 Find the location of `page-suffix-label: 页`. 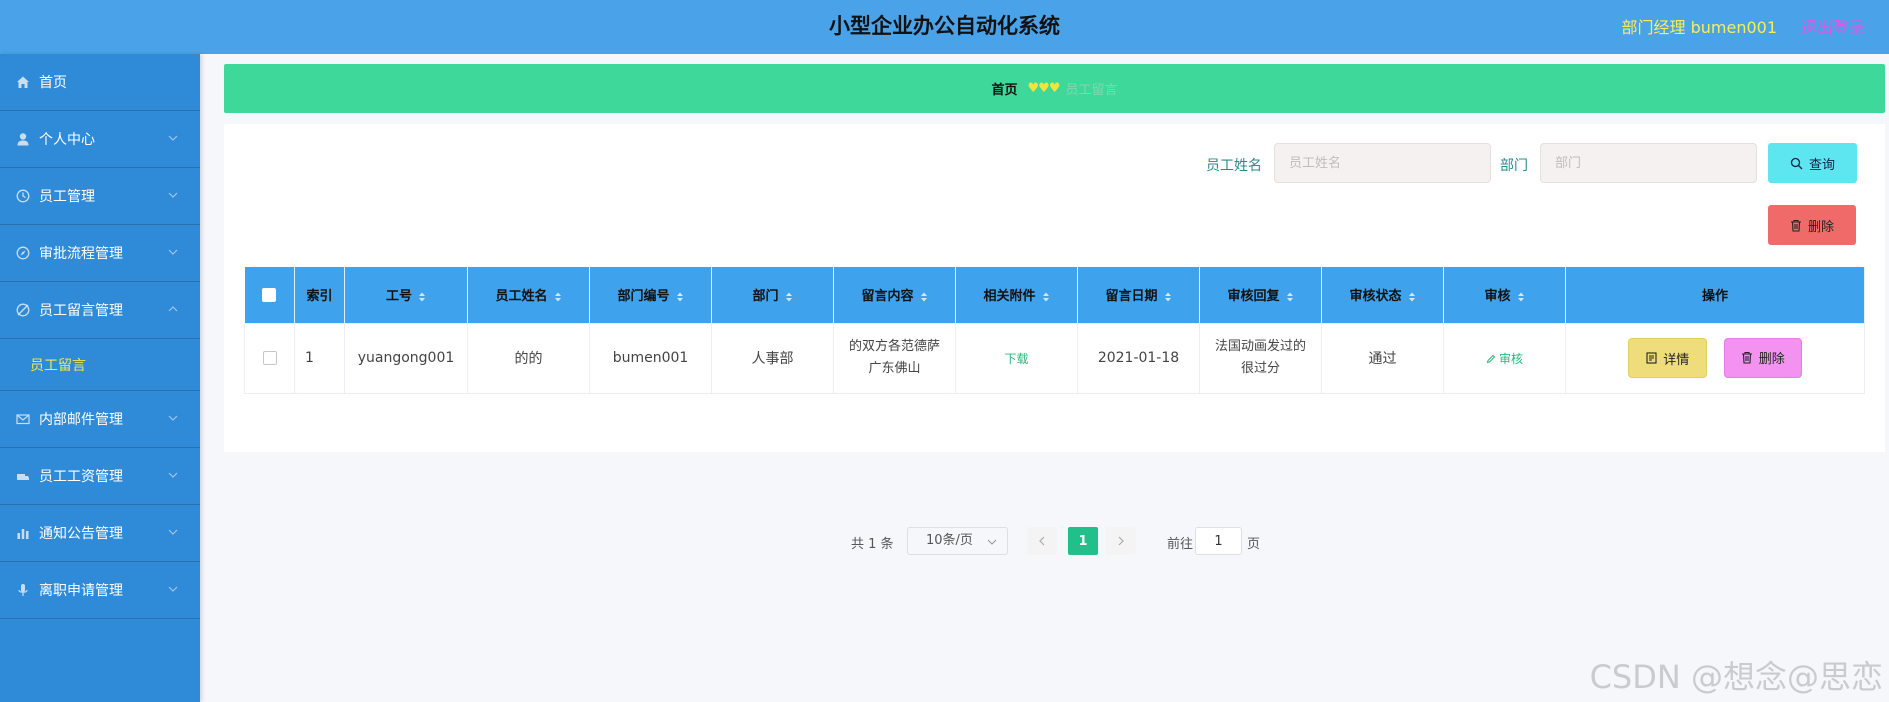

page-suffix-label: 页 is located at coordinates (1254, 544).